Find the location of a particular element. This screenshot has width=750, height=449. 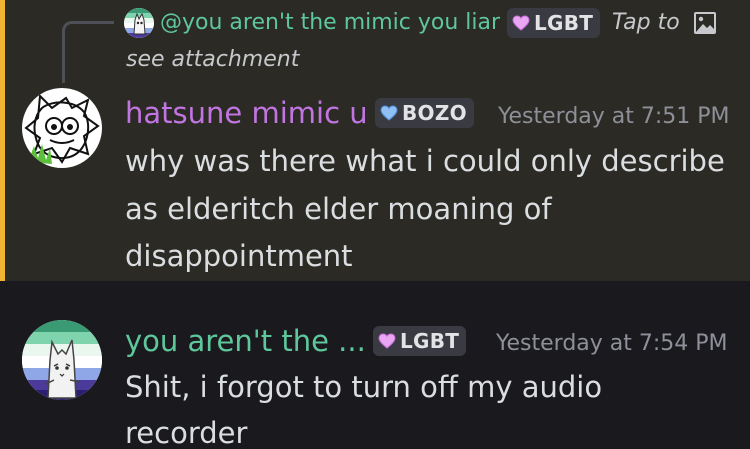

message-text-line: why was there what i could only describe is located at coordinates (425, 161).